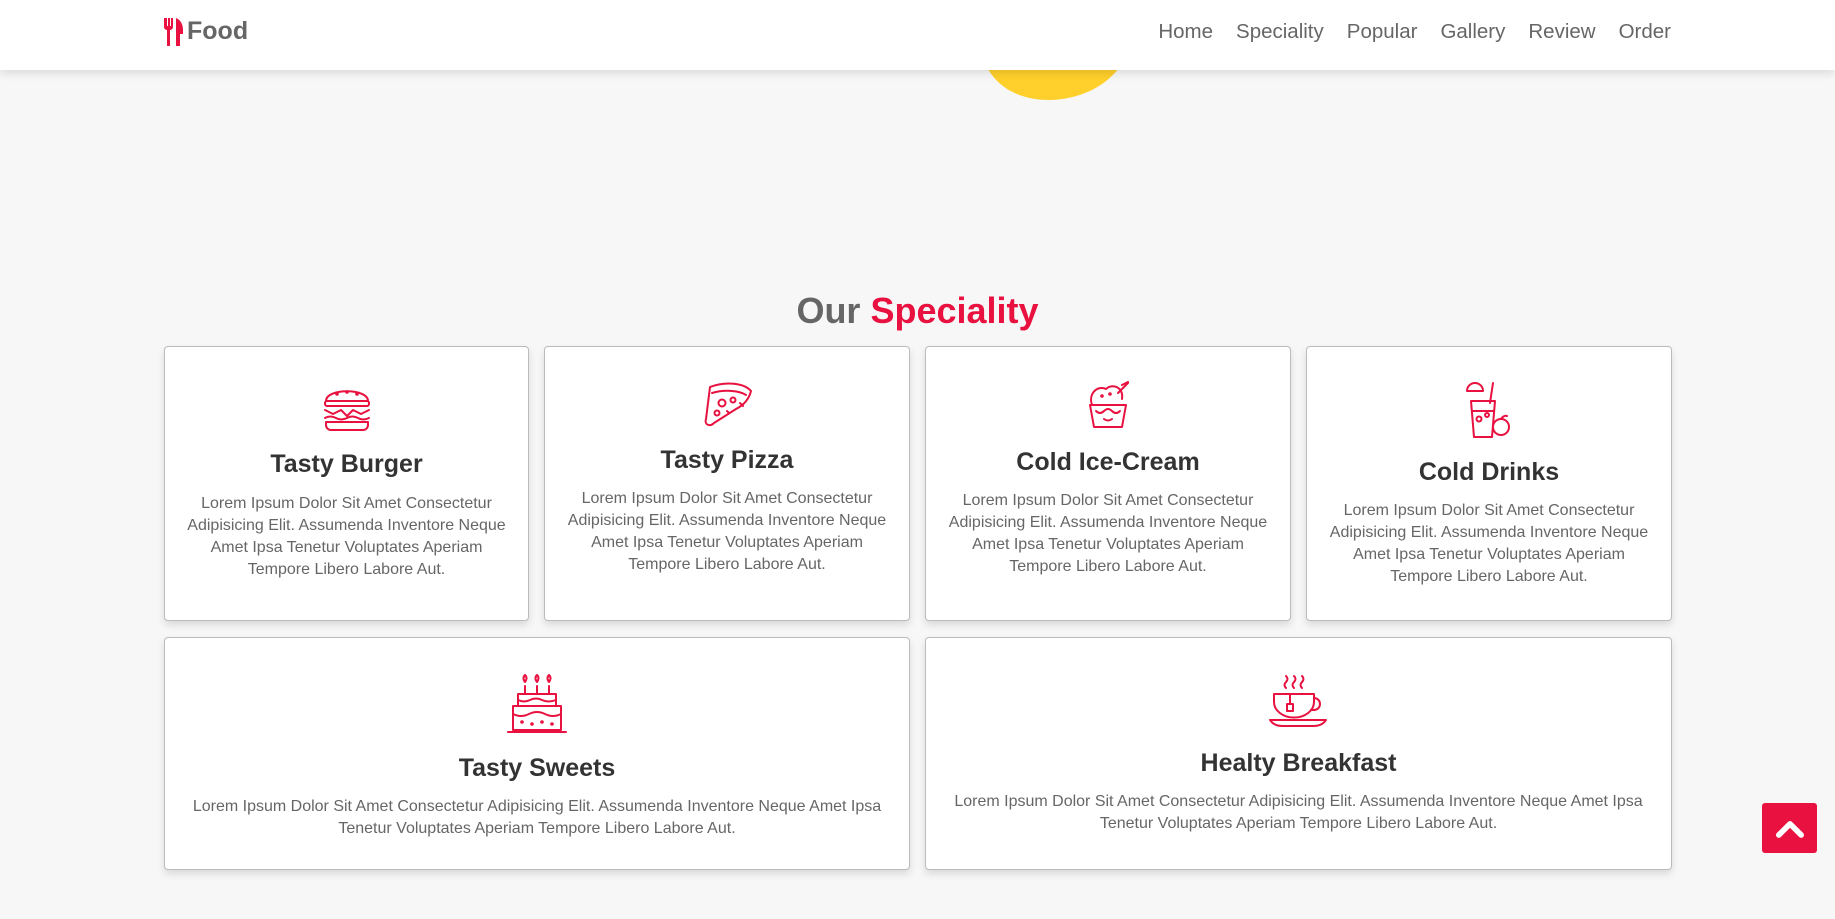 Image resolution: width=1835 pixels, height=919 pixels. I want to click on heading-plain: Our, so click(833, 310).